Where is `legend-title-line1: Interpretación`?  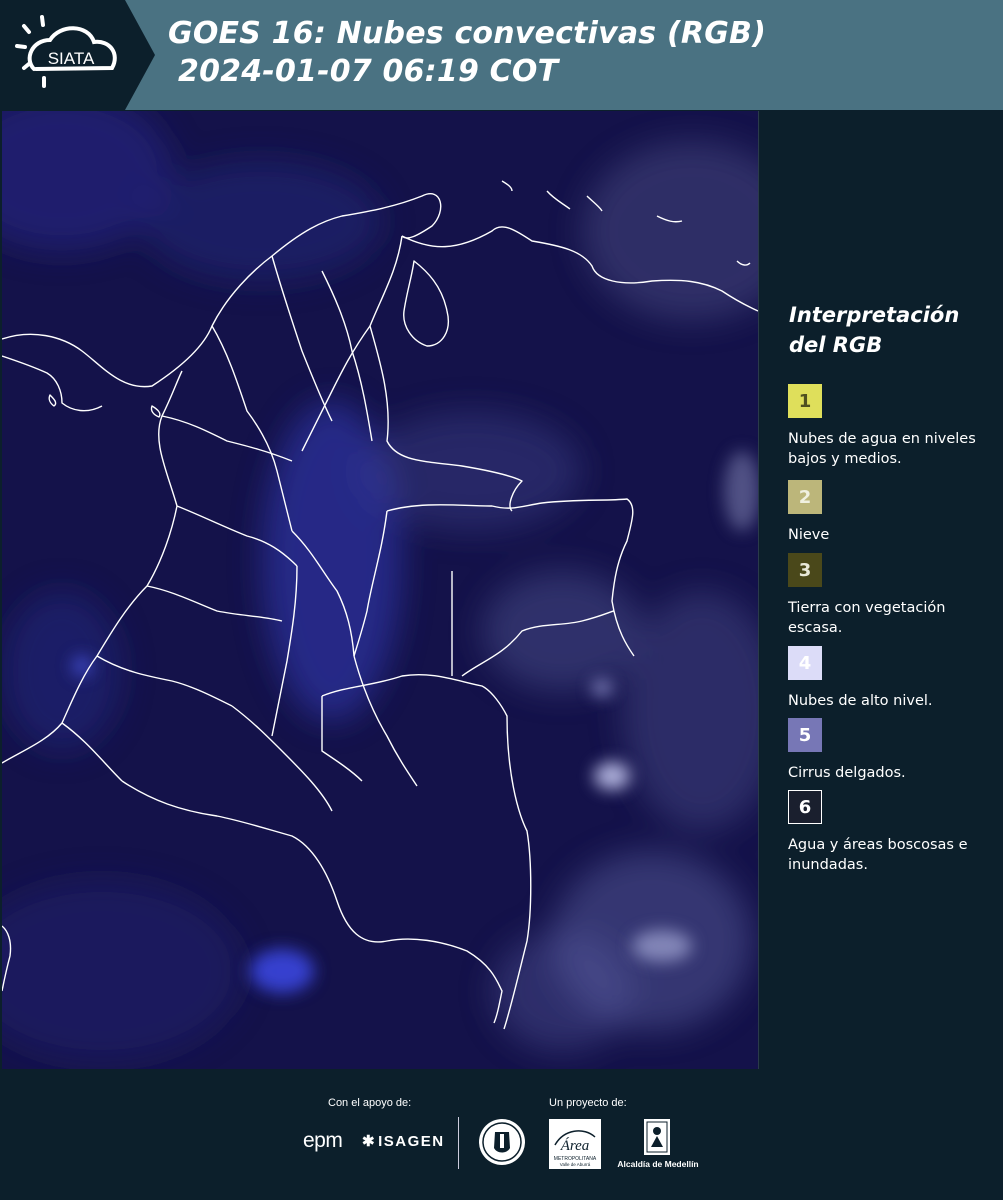 legend-title-line1: Interpretación is located at coordinates (874, 315).